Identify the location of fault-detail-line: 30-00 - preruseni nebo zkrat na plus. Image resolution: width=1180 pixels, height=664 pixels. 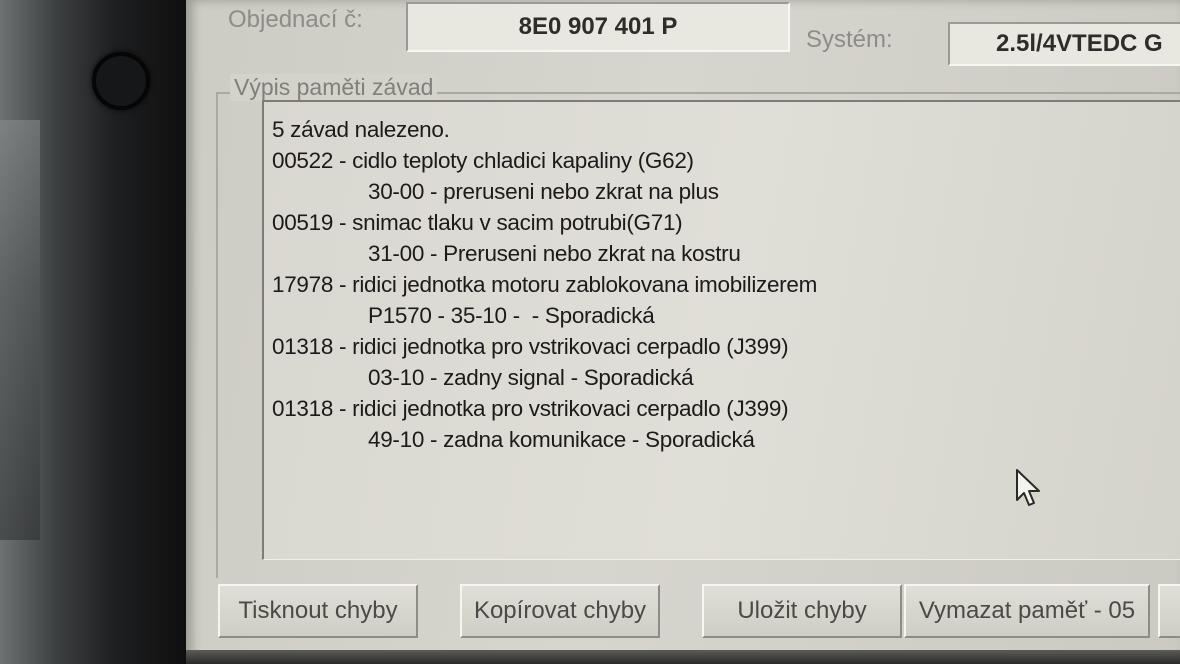
(543, 191).